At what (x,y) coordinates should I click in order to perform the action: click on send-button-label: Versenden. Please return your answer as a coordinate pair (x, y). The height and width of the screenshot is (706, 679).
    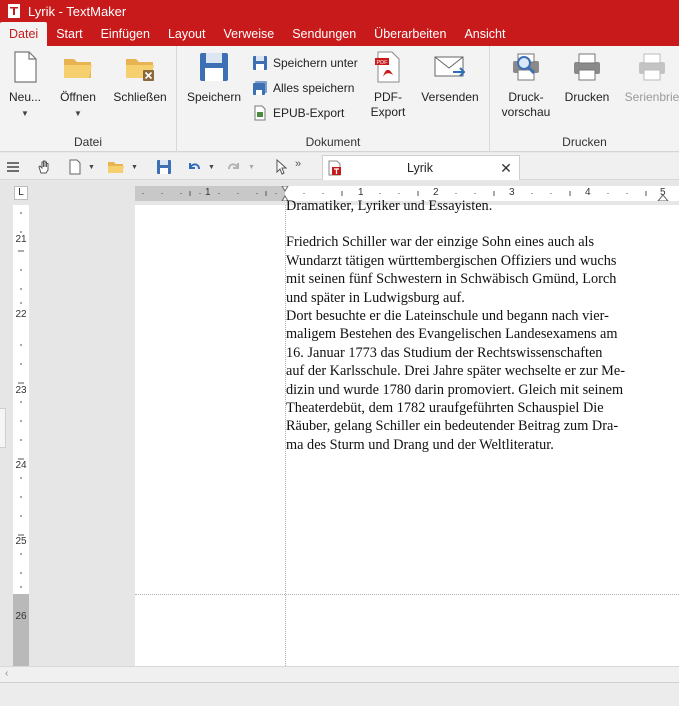
    Looking at the image, I should click on (450, 97).